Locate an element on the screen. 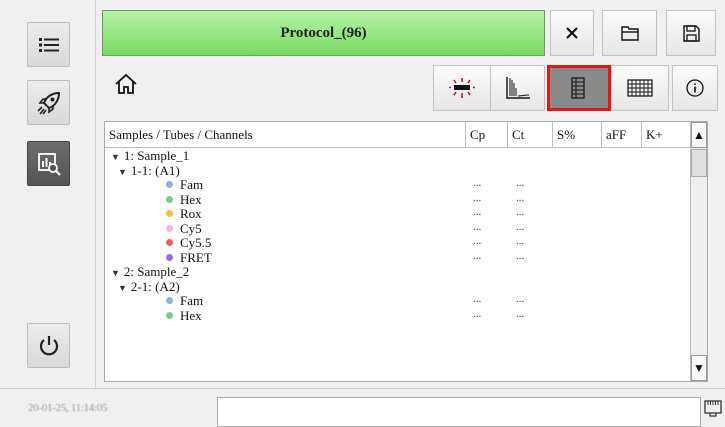 This screenshot has height=427, width=725. column-header-s-percent: S% is located at coordinates (577, 135).